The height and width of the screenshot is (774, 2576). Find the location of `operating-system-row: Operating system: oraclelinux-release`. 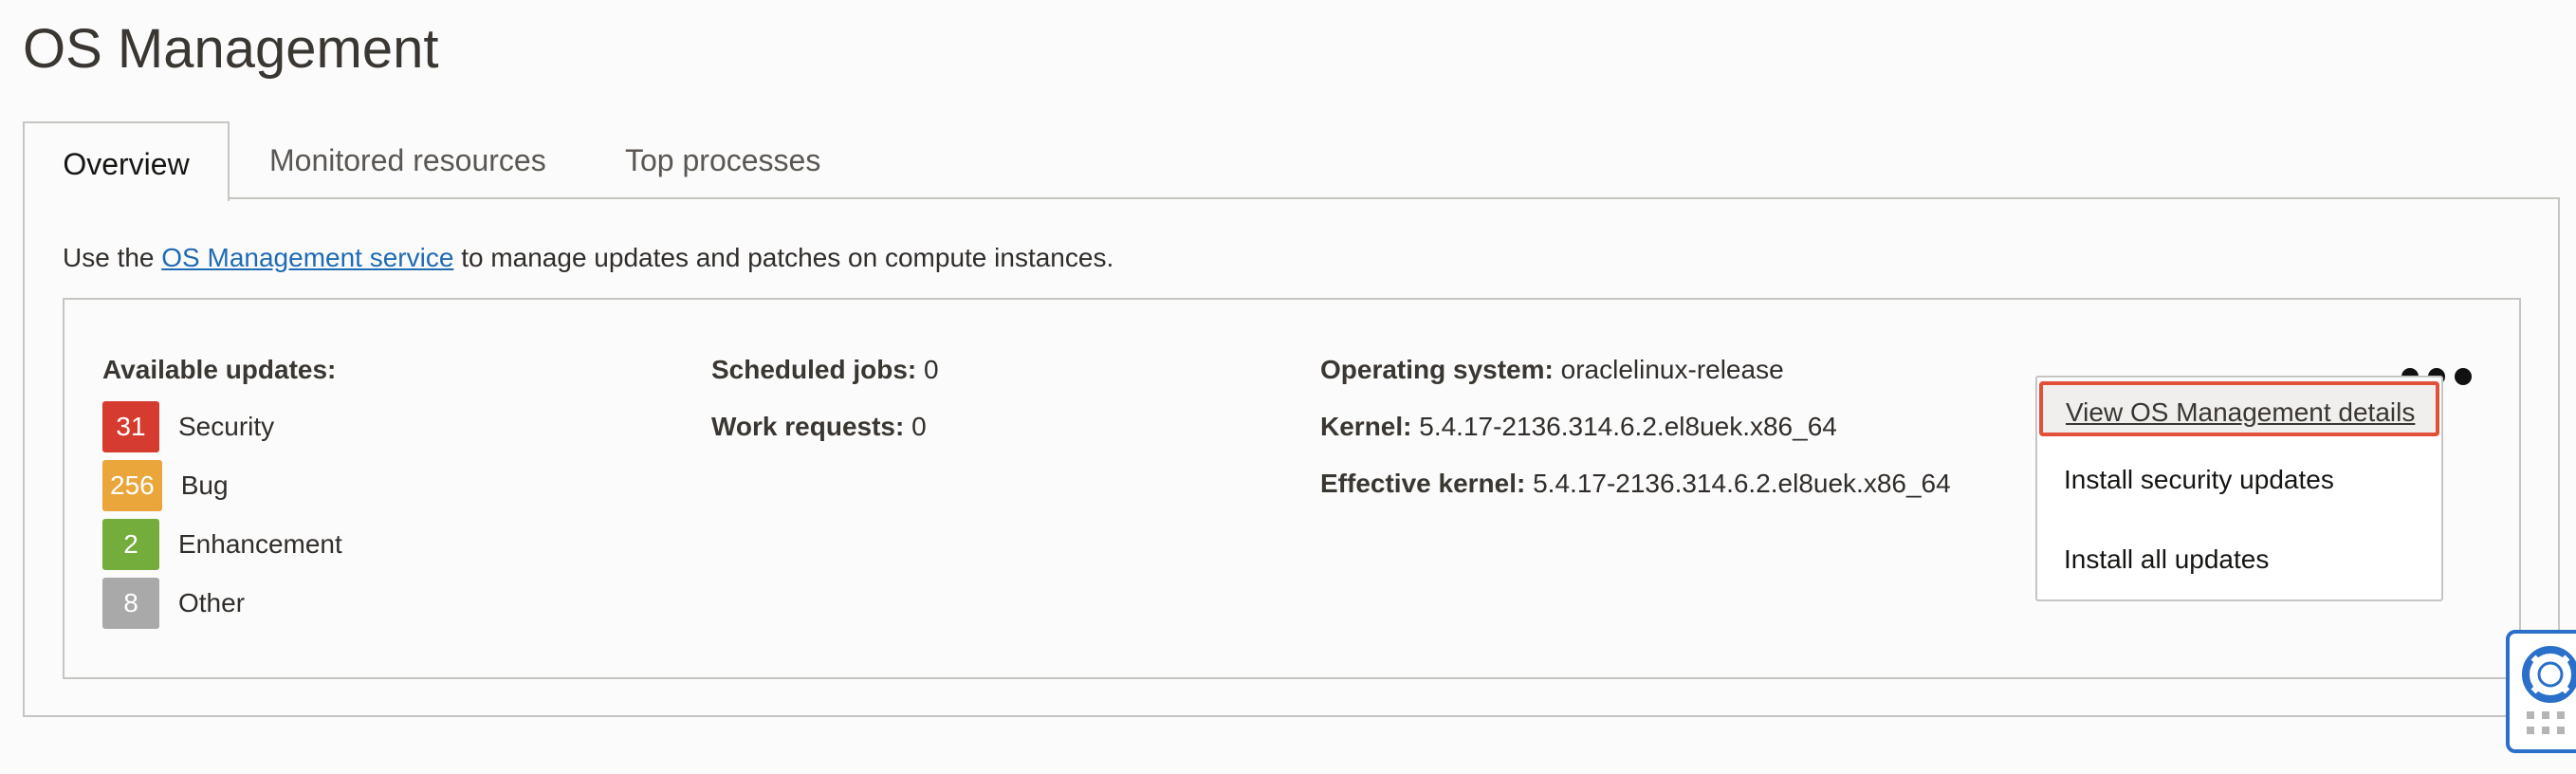

operating-system-row: Operating system: oraclelinux-release is located at coordinates (1635, 370).